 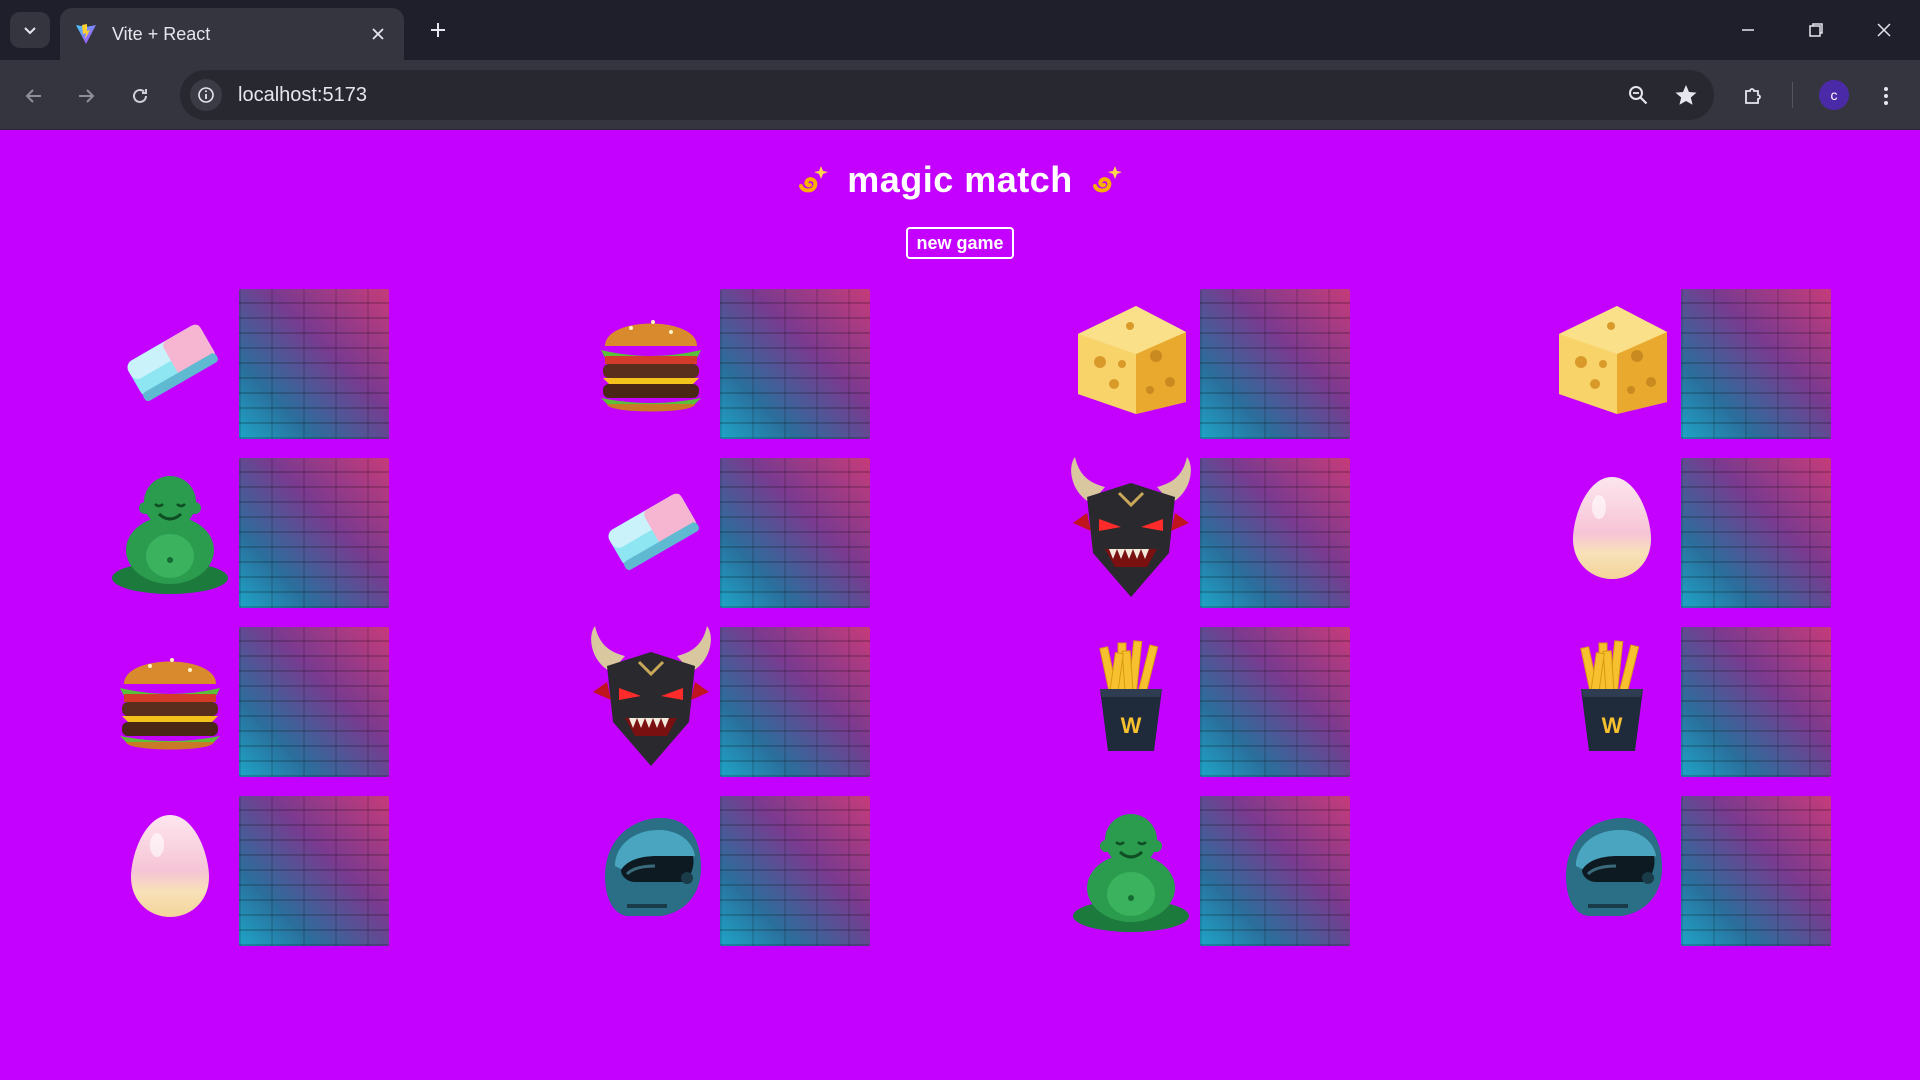 I want to click on browser-tab-bar: Vite + React, so click(x=960, y=30).